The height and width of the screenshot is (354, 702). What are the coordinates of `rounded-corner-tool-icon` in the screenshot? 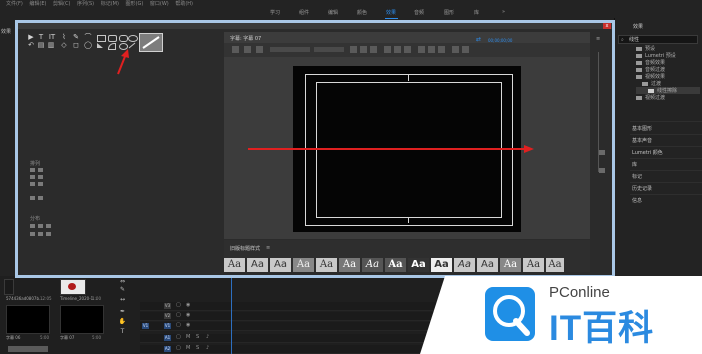 It's located at (133, 38).